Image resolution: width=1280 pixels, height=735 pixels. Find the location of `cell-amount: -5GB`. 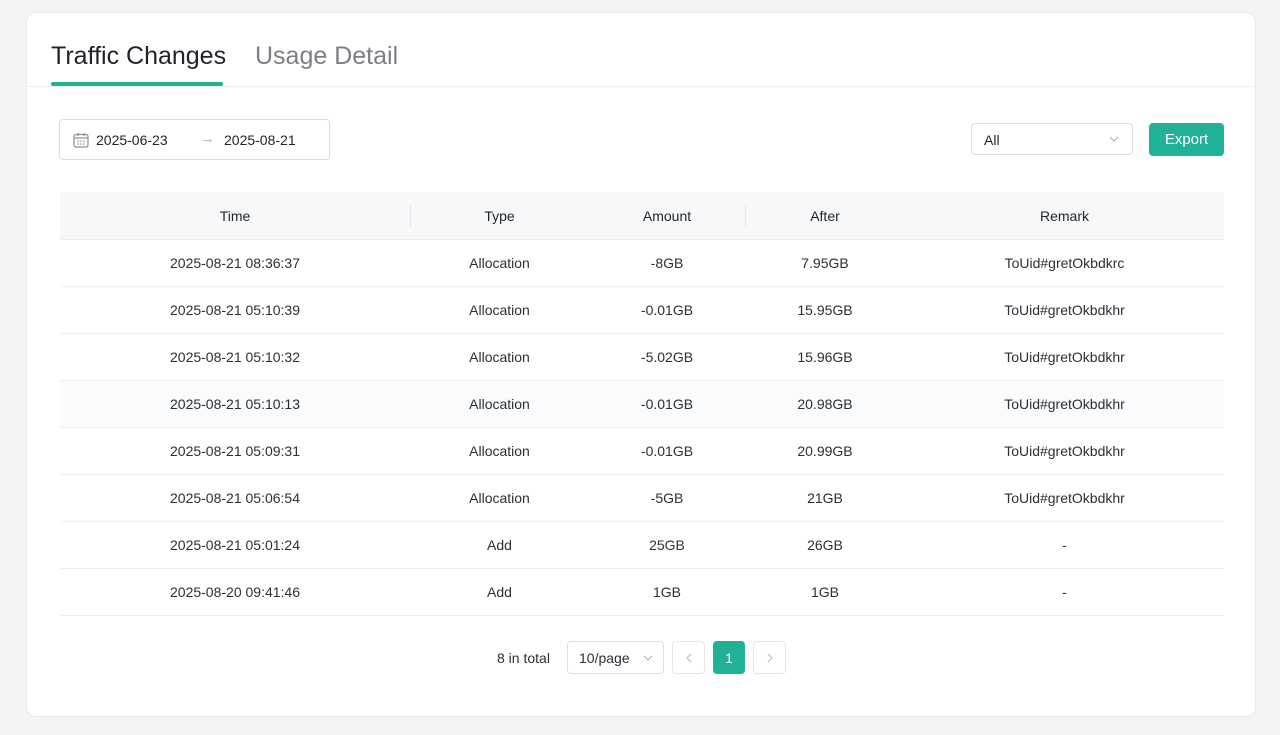

cell-amount: -5GB is located at coordinates (667, 498).